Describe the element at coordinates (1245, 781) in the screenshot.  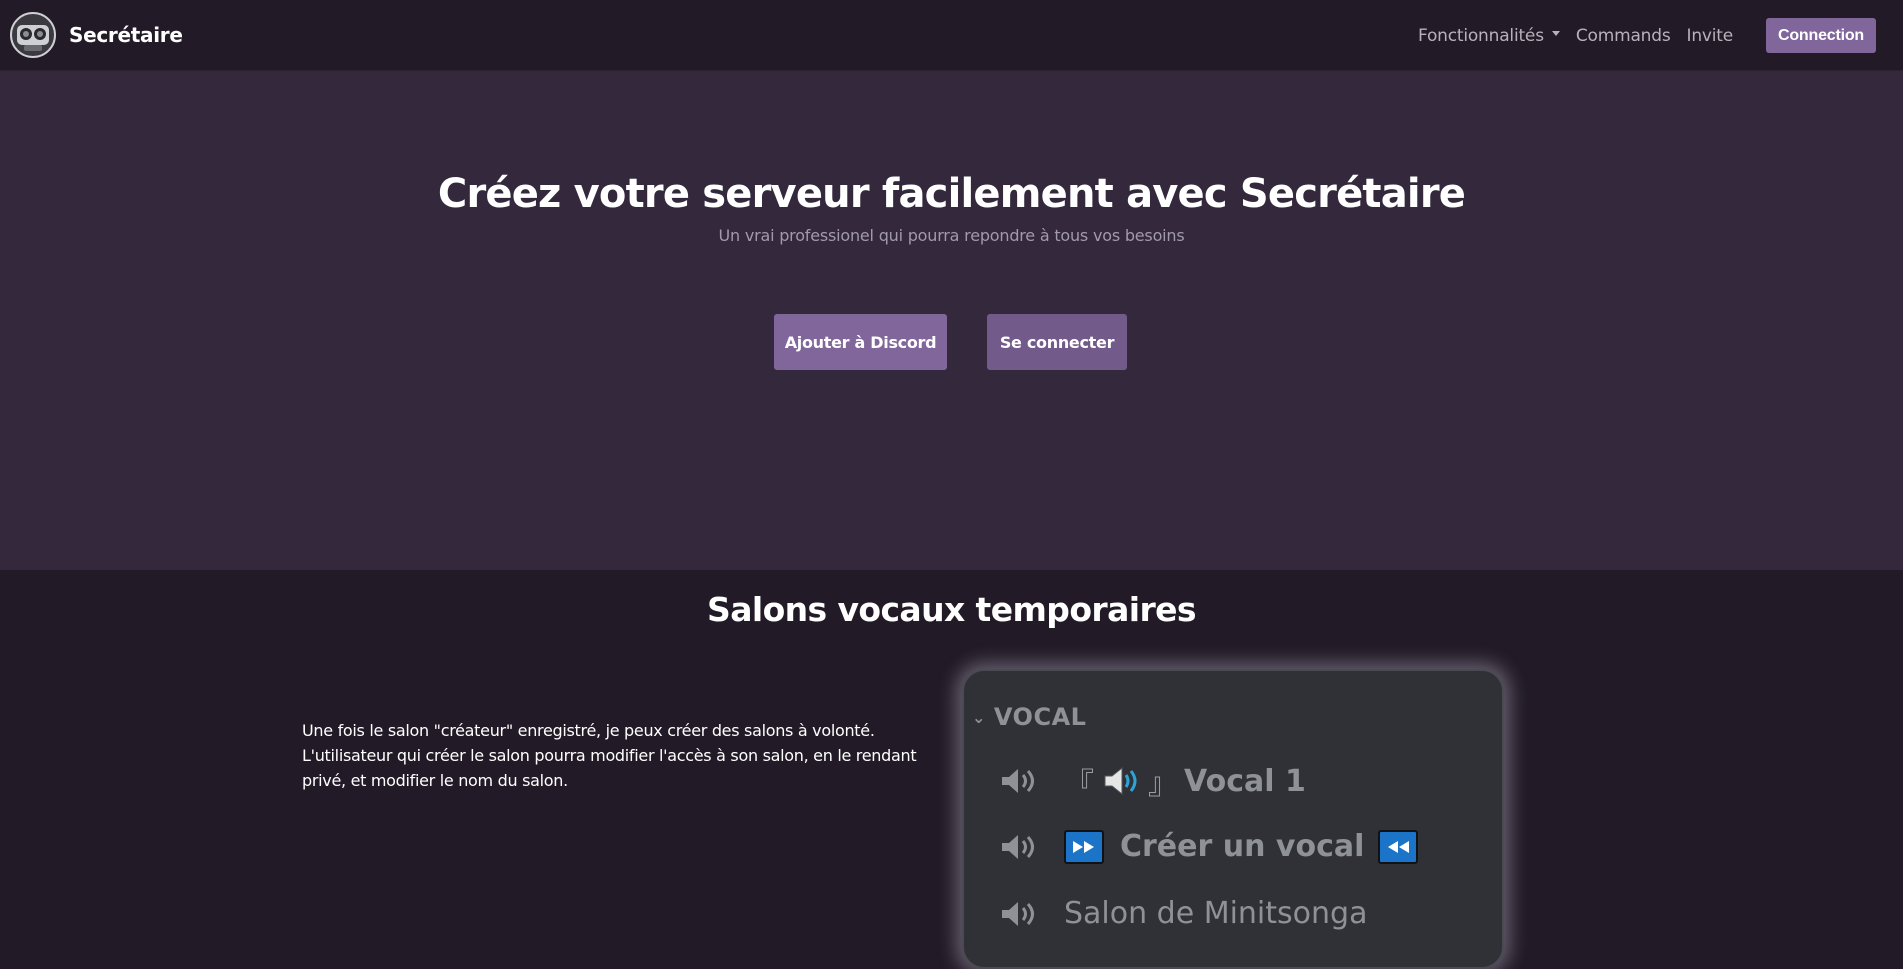
I see `channel-name: Vocal 1` at that location.